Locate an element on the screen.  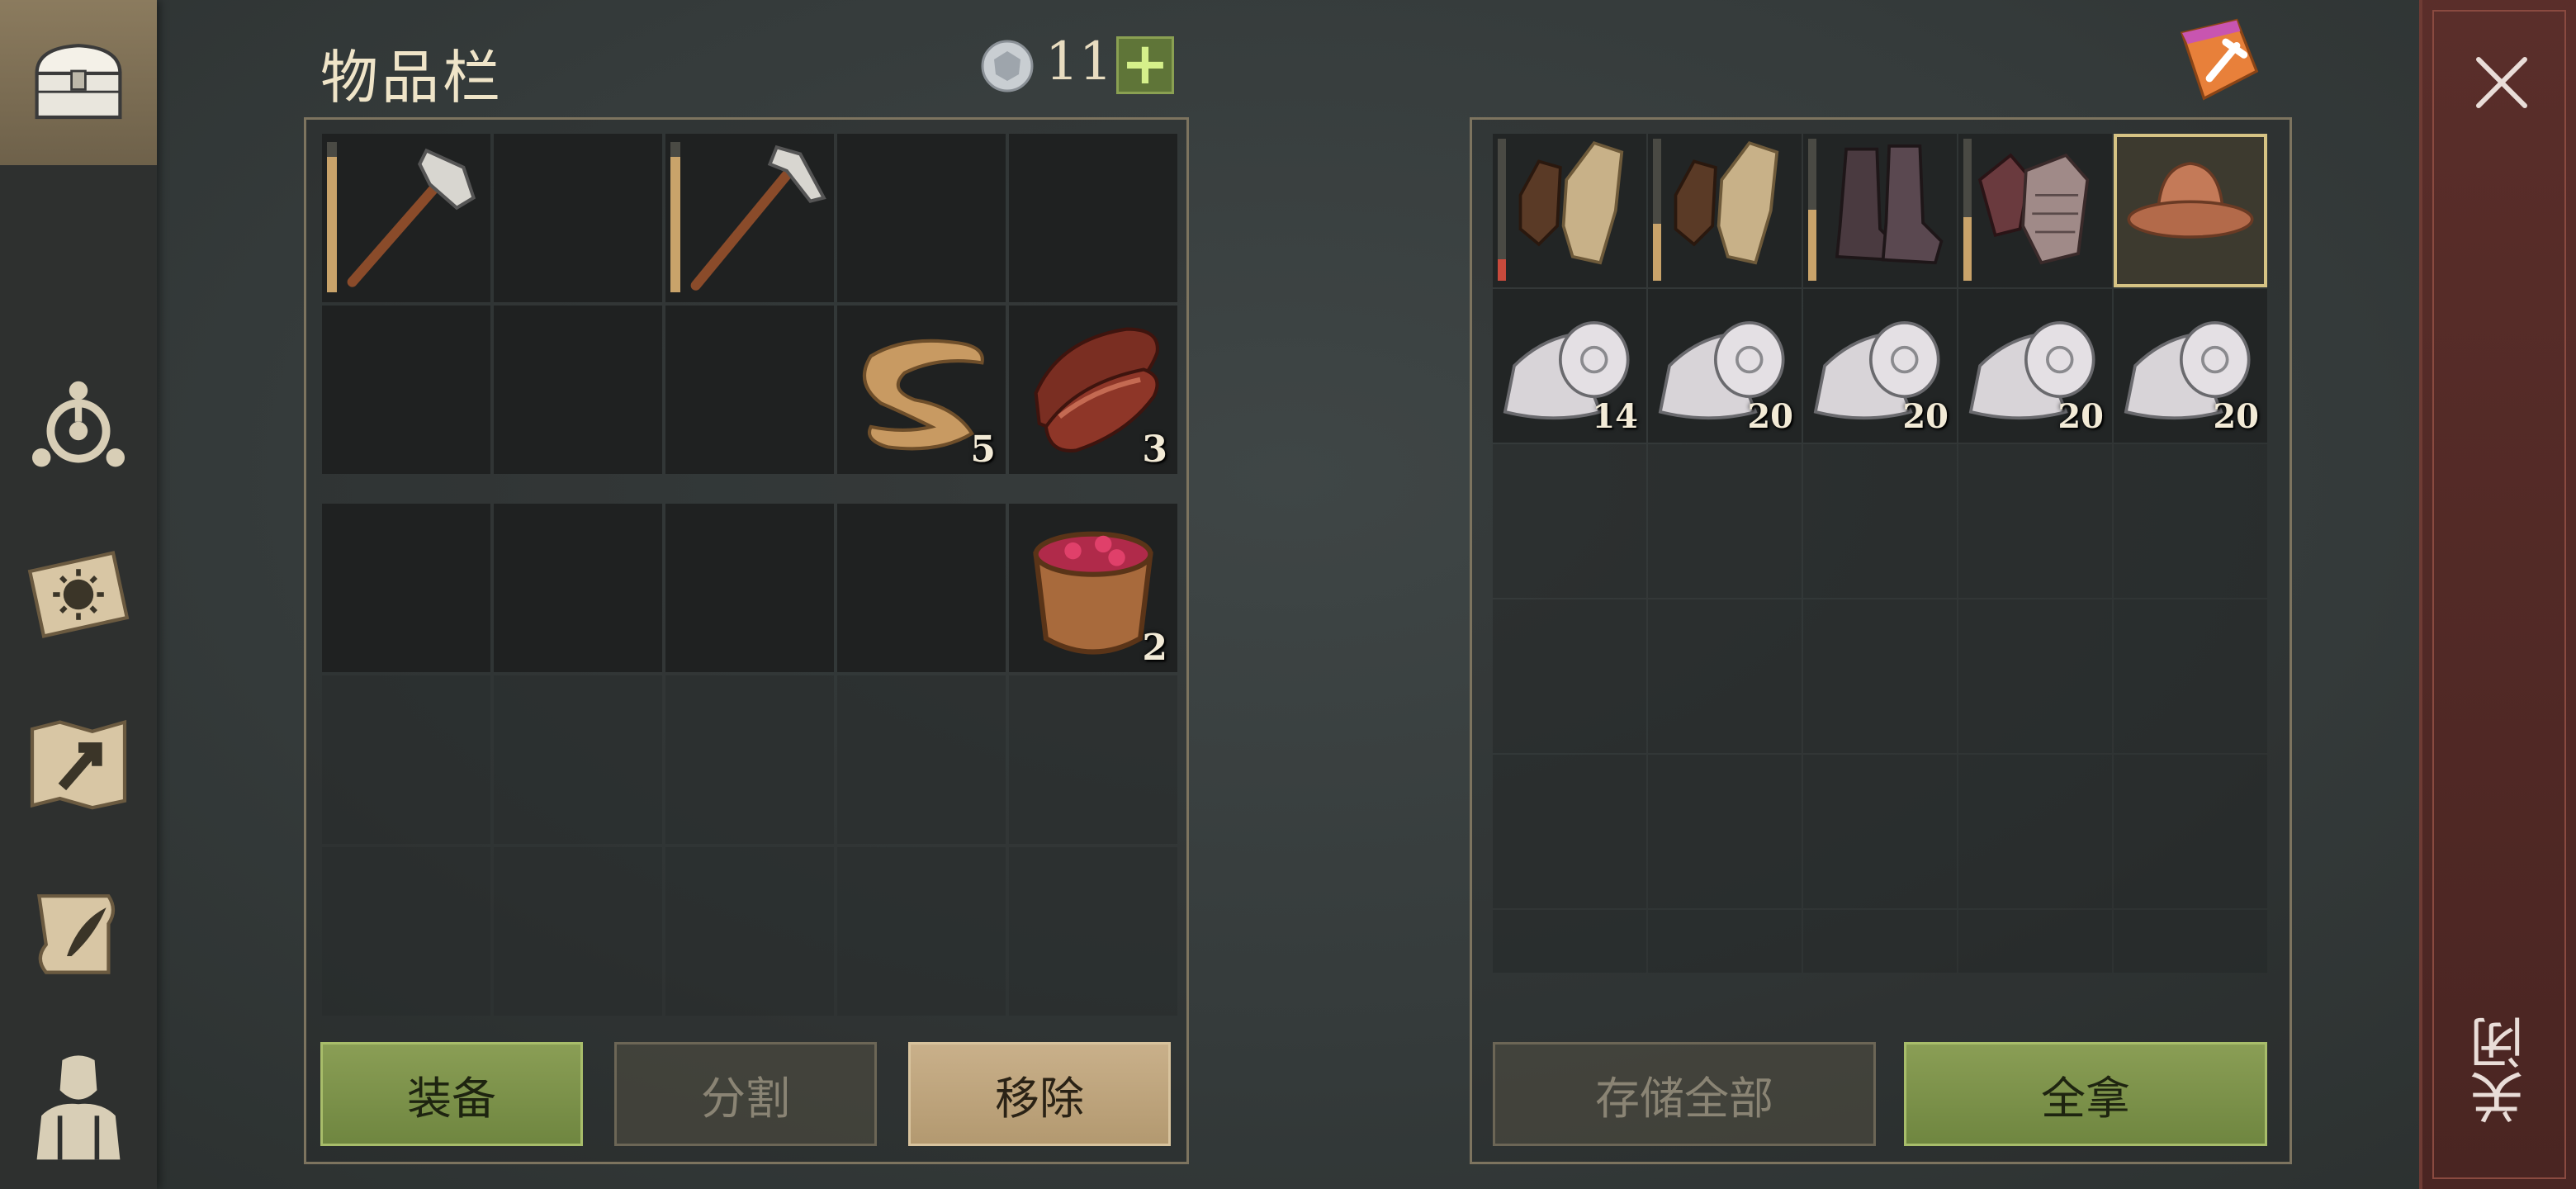
chainmail-gloves-icon is located at coordinates (2033, 209).